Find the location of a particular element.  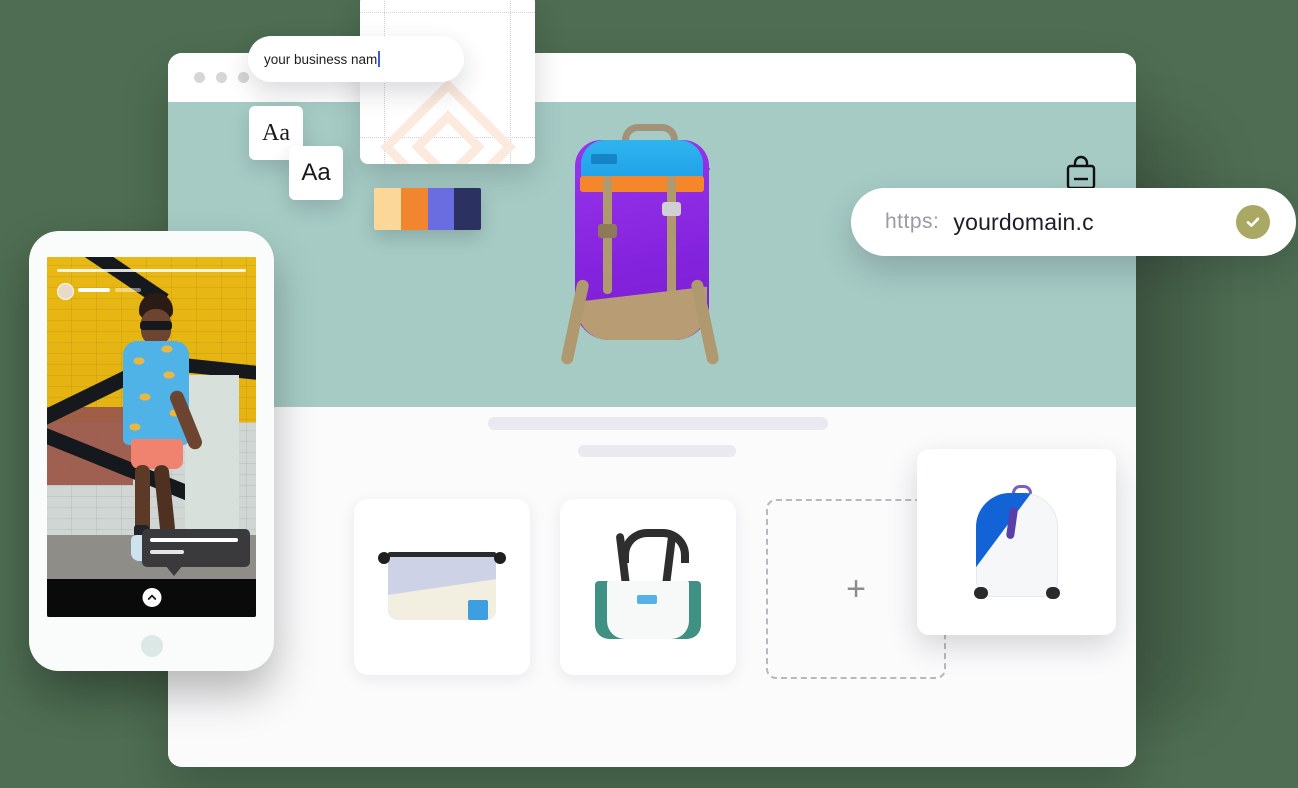

product-grid: + is located at coordinates (650, 589).